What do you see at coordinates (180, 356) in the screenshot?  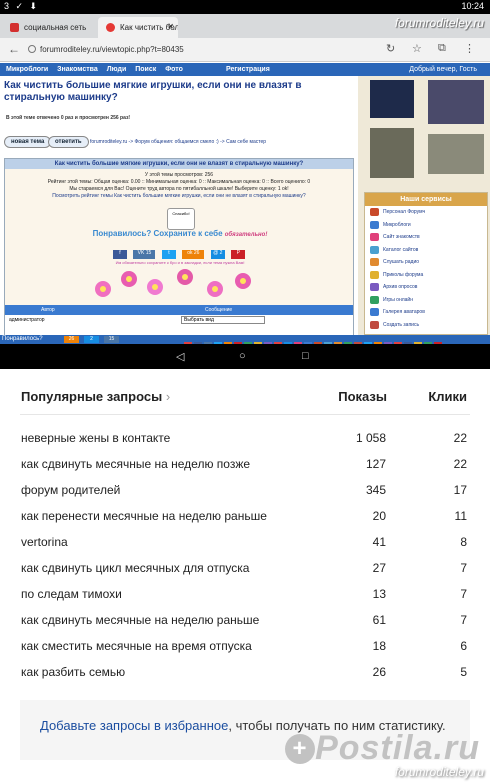 I see `nav-back-icon: ◁` at bounding box center [180, 356].